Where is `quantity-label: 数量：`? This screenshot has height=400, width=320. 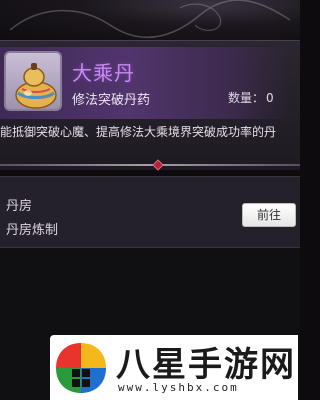 quantity-label: 数量： is located at coordinates (246, 98).